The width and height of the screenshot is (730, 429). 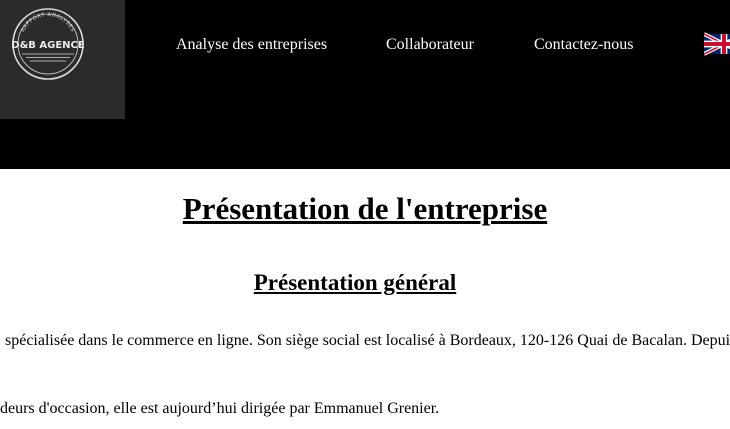 I want to click on page-title: Présentation de l'entreprise, so click(x=365, y=208).